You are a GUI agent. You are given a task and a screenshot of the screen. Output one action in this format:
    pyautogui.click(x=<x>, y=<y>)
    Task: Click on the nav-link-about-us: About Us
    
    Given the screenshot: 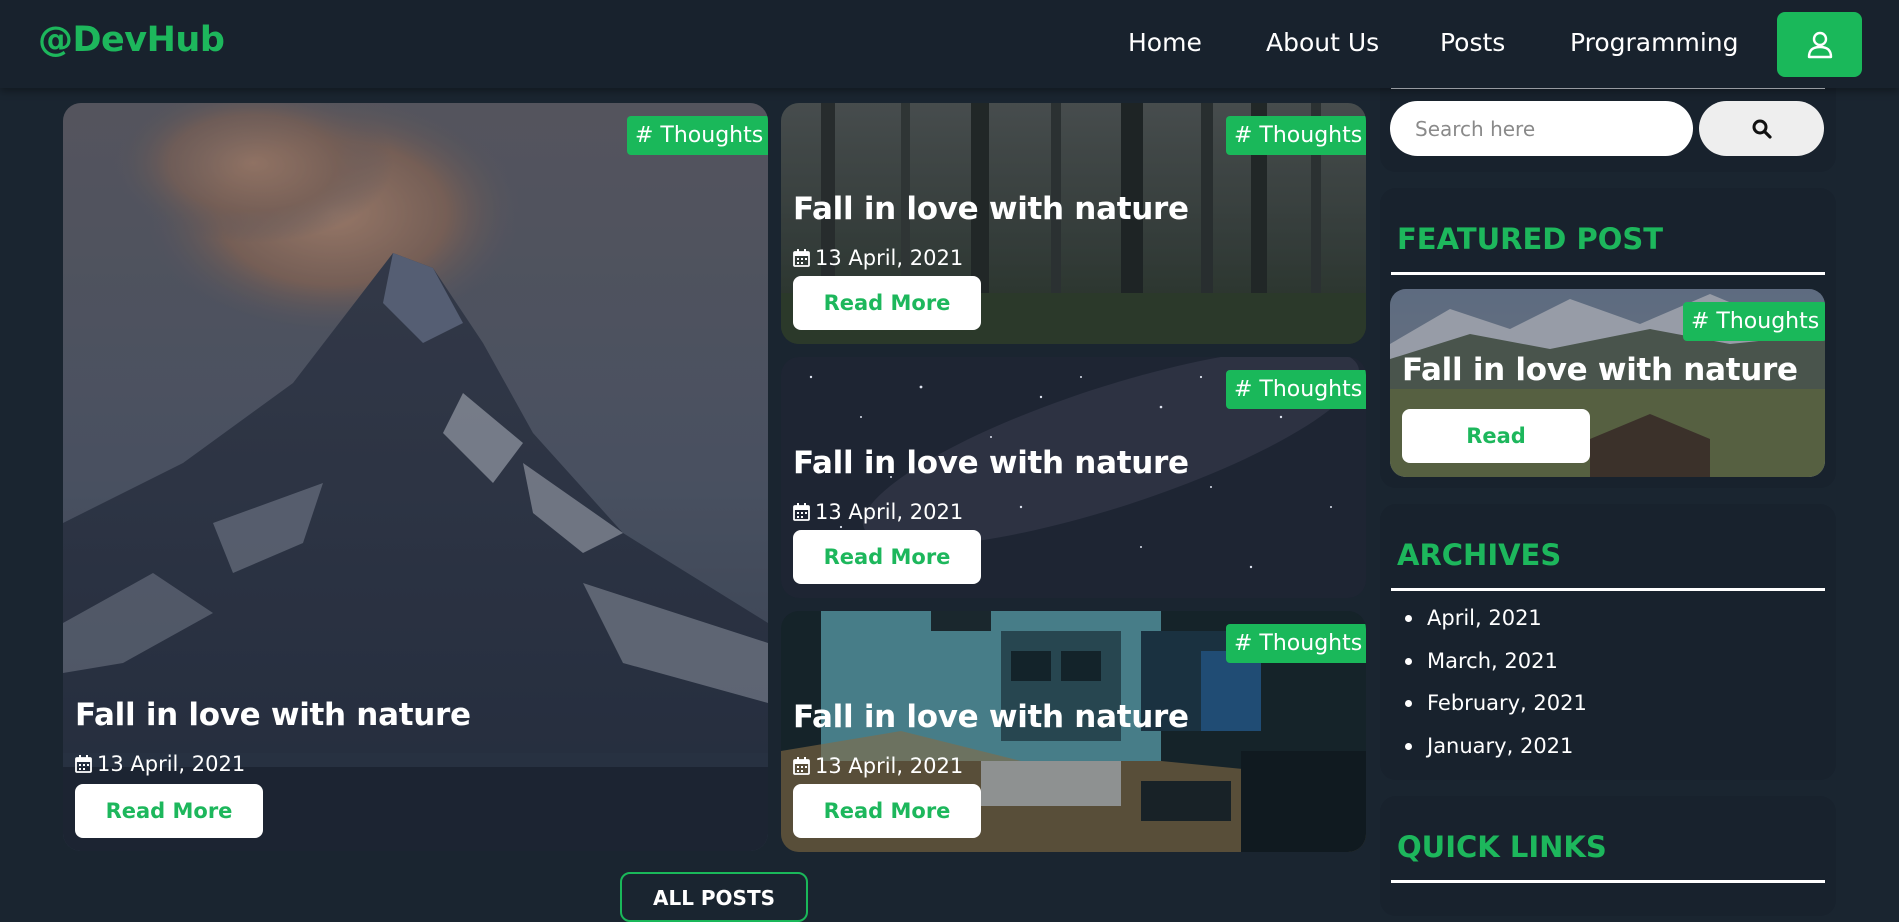 What is the action you would take?
    pyautogui.click(x=1322, y=42)
    